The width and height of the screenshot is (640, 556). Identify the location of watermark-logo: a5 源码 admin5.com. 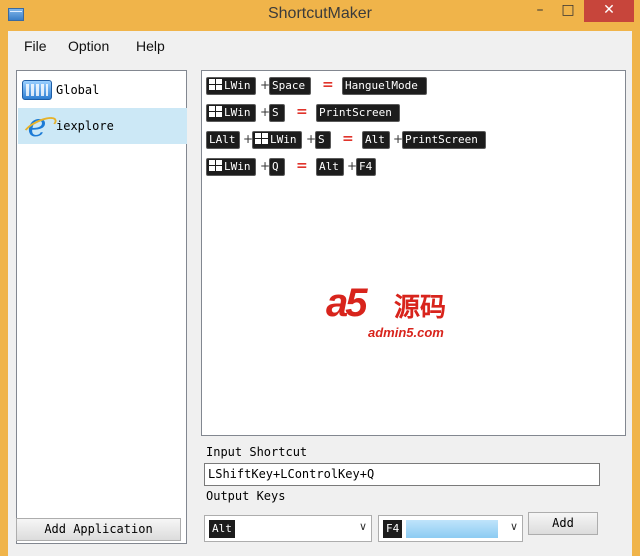
(406, 311).